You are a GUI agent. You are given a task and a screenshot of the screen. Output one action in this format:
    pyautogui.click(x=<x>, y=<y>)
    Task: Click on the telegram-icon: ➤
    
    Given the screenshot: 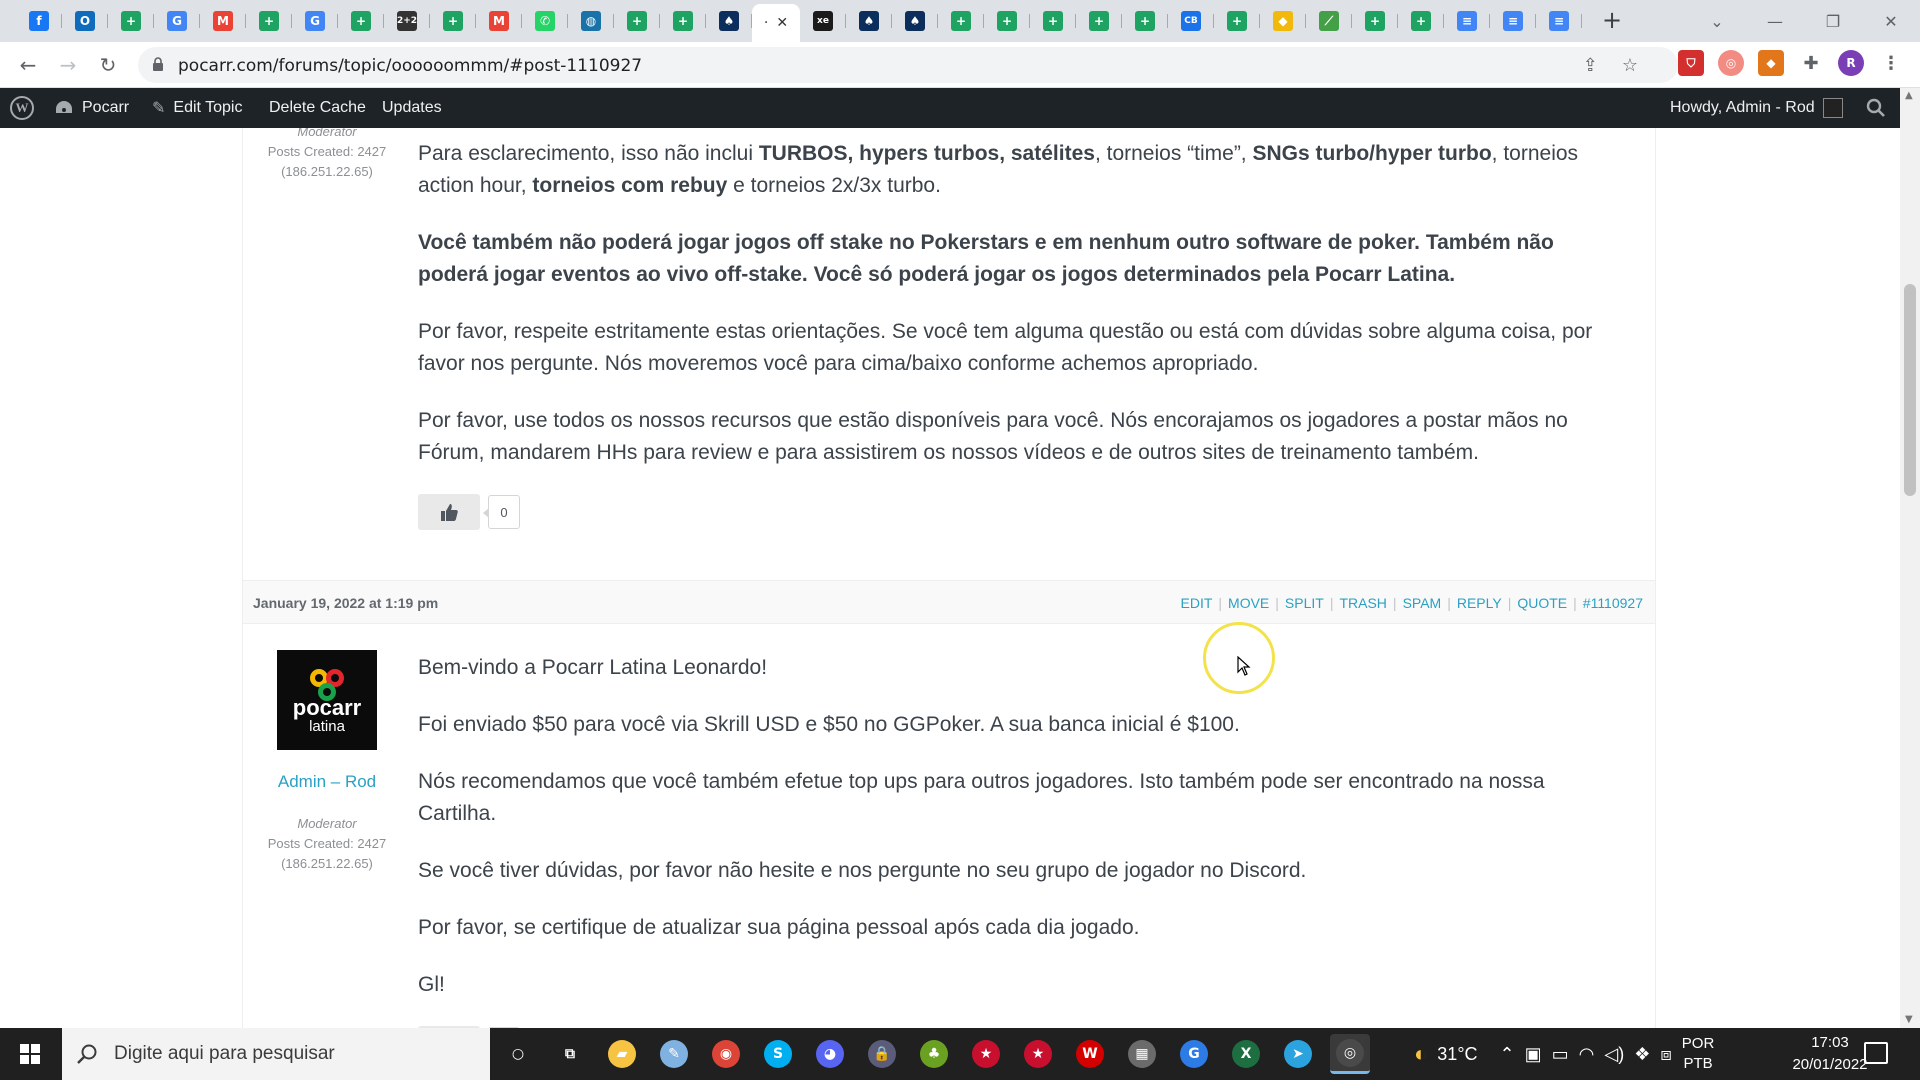 What is the action you would take?
    pyautogui.click(x=1298, y=1054)
    